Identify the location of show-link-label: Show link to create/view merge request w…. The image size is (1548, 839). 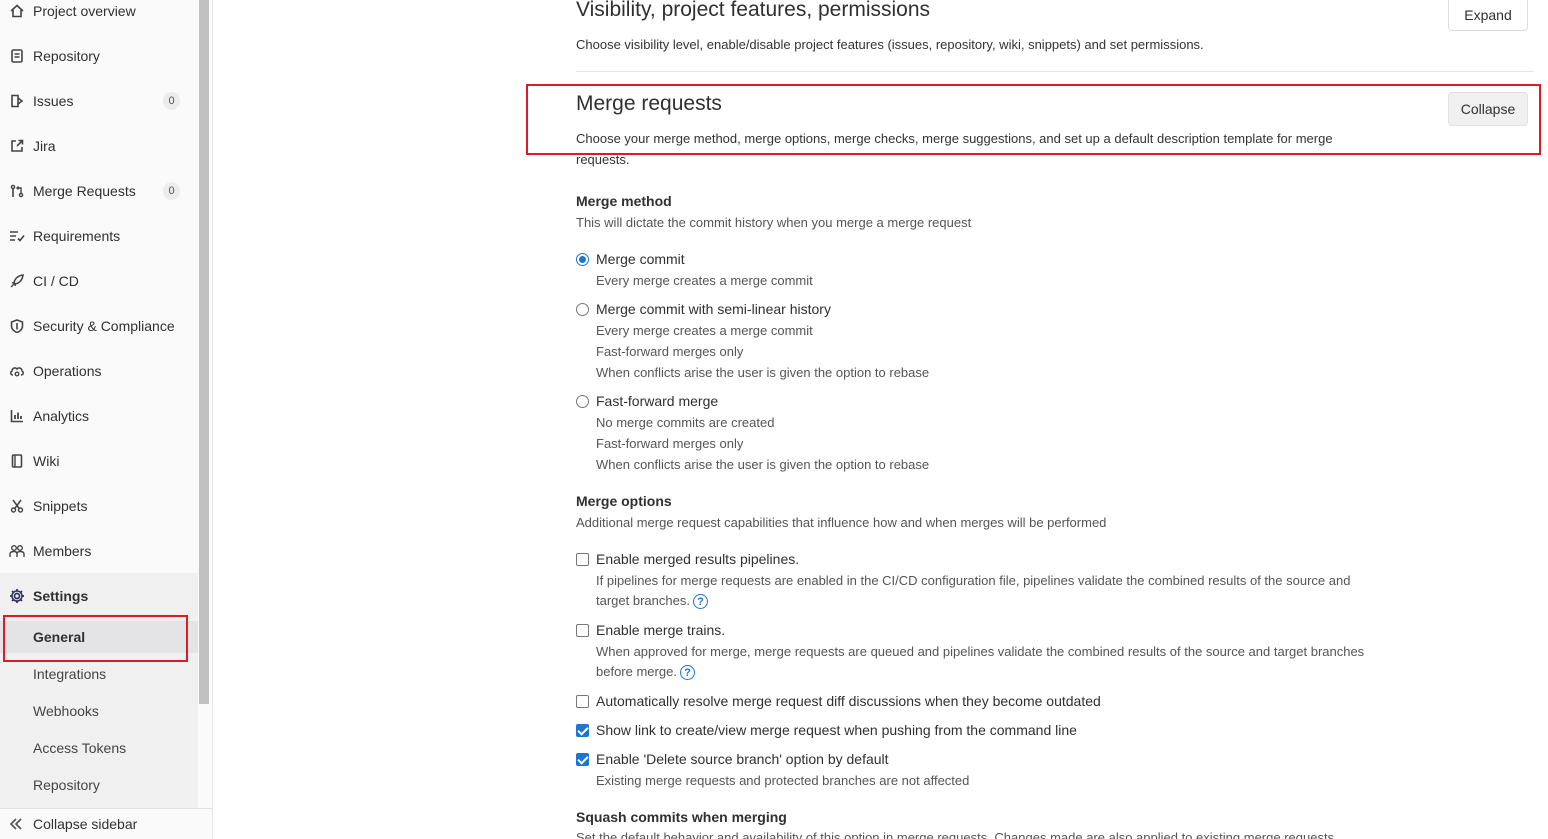
(836, 730).